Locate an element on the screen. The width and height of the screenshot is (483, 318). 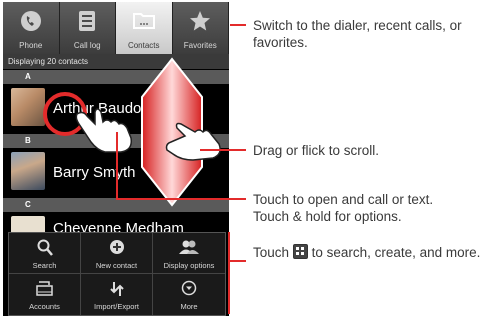
import-export-icon is located at coordinates (117, 291).